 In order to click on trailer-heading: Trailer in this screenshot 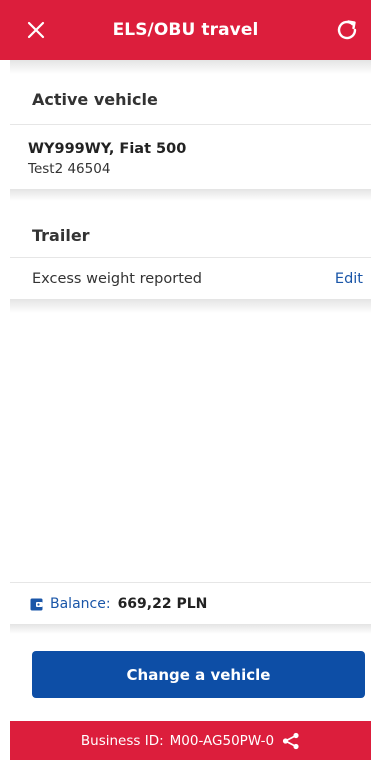, I will do `click(61, 235)`.